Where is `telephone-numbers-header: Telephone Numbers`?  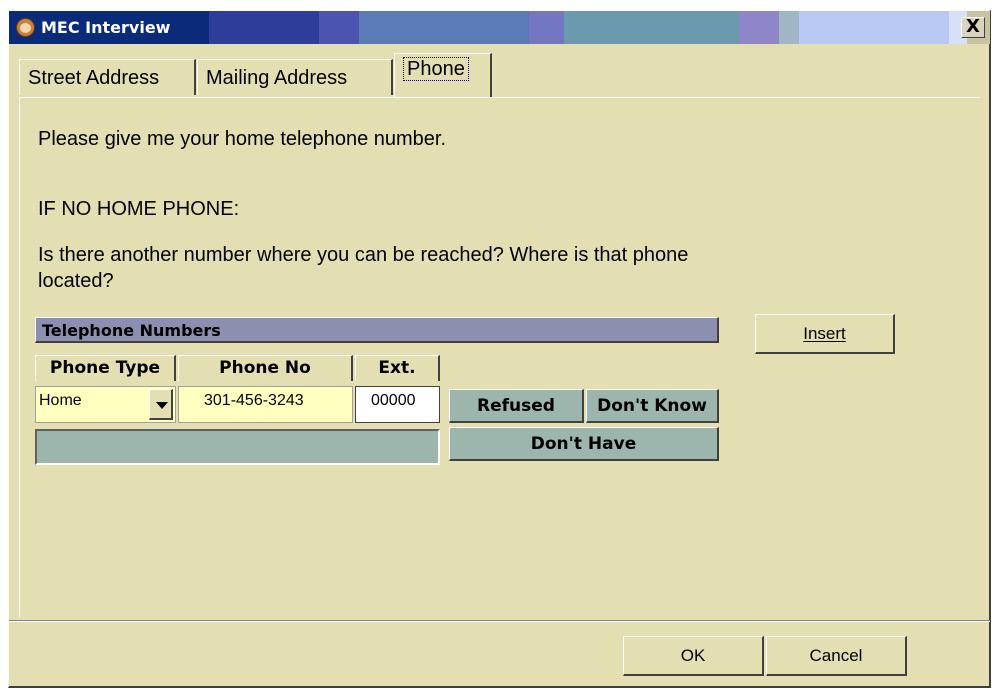 telephone-numbers-header: Telephone Numbers is located at coordinates (377, 330).